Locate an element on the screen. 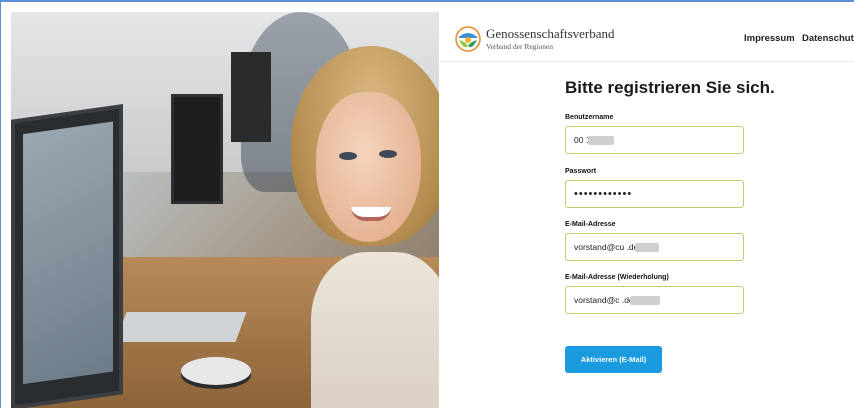 The width and height of the screenshot is (854, 408). photo-monitor-screen is located at coordinates (68, 253).